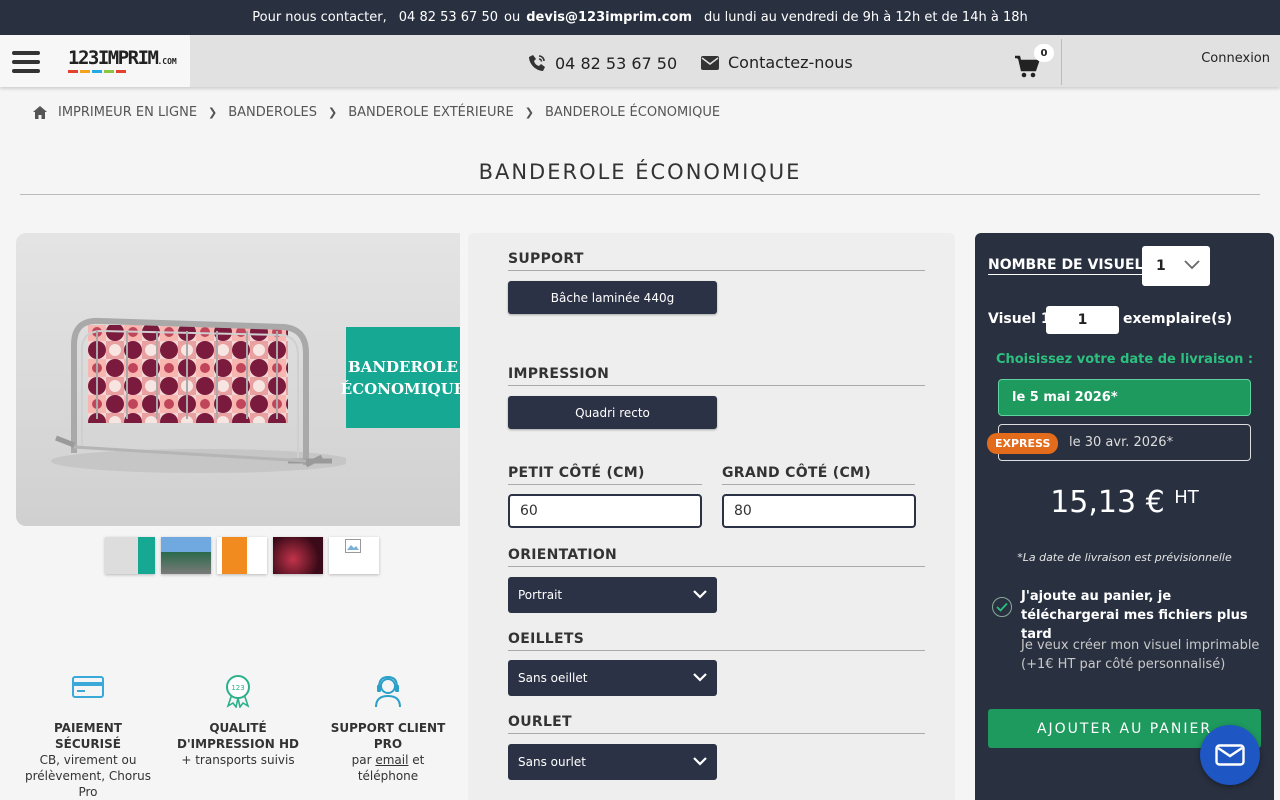 The height and width of the screenshot is (800, 1280). What do you see at coordinates (1124, 397) in the screenshot?
I see `delivery-date-standard: le 5 mai 2026*` at bounding box center [1124, 397].